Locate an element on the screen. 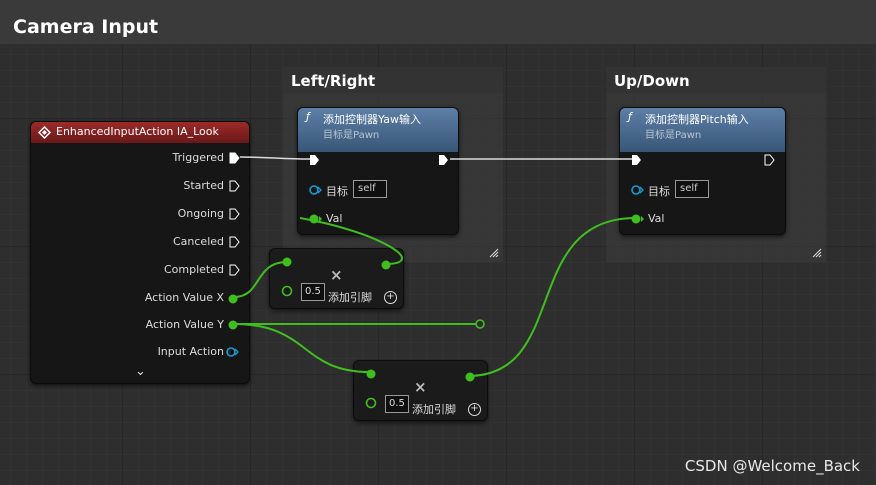  reroute-node-icon is located at coordinates (480, 324).